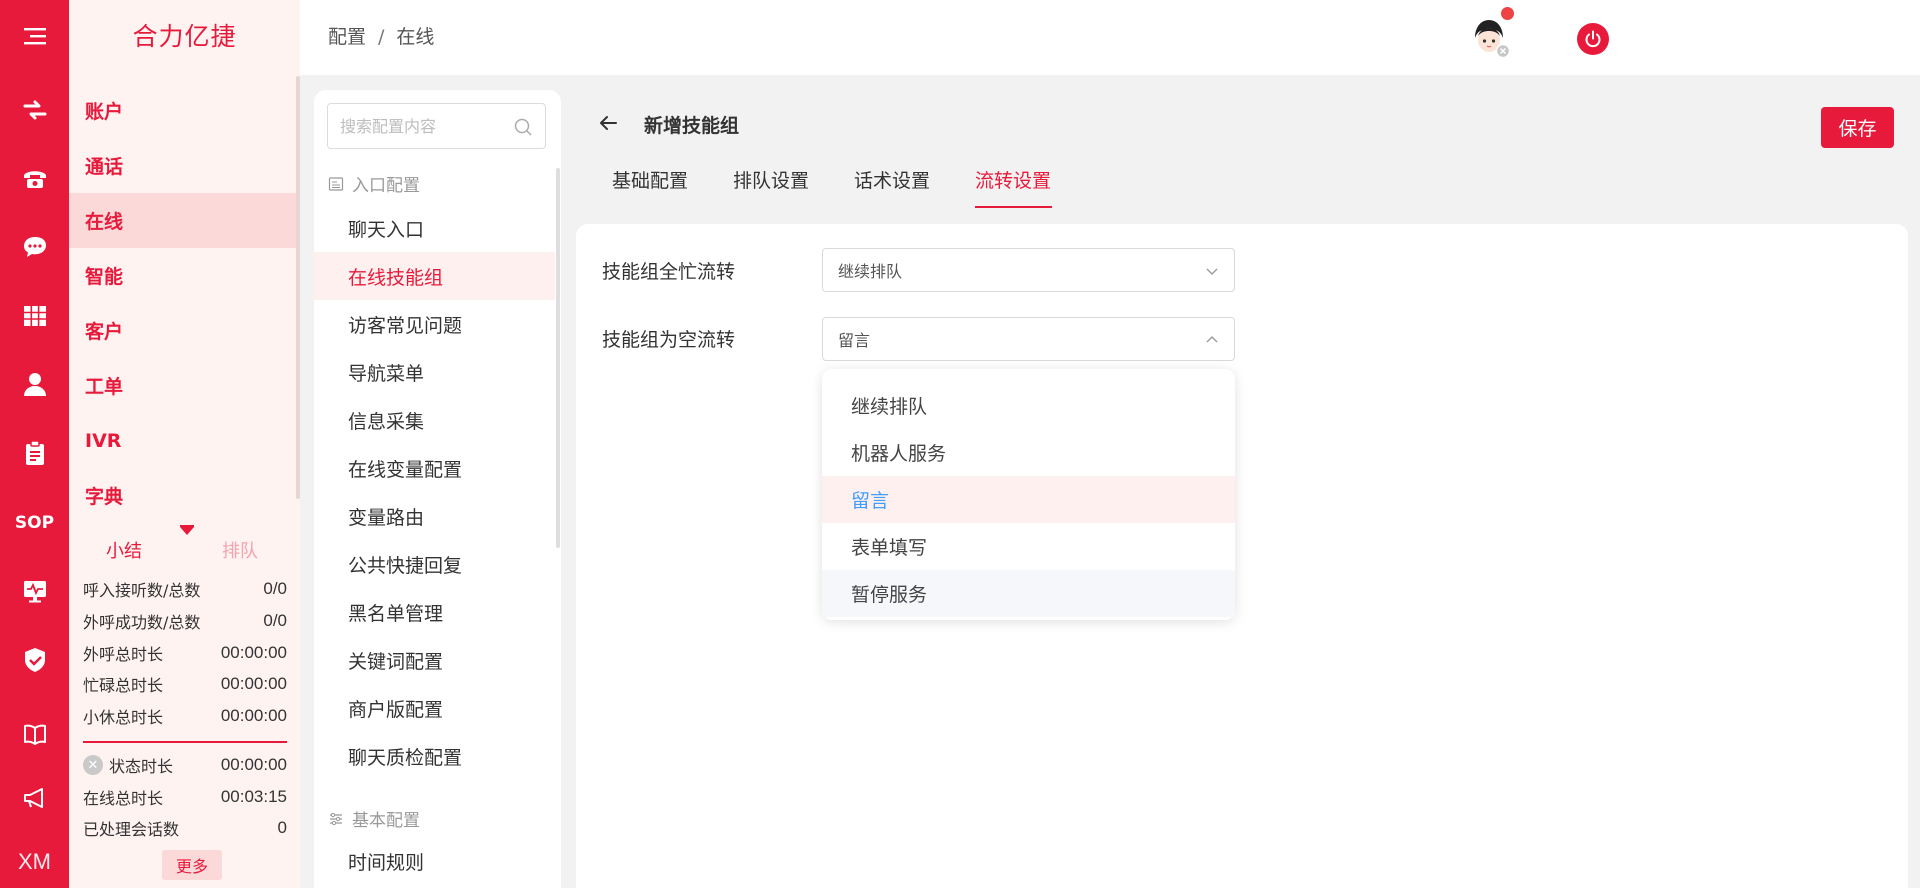  Describe the element at coordinates (1028, 270) in the screenshot. I see `busy-transfer-select: 继续排队` at that location.